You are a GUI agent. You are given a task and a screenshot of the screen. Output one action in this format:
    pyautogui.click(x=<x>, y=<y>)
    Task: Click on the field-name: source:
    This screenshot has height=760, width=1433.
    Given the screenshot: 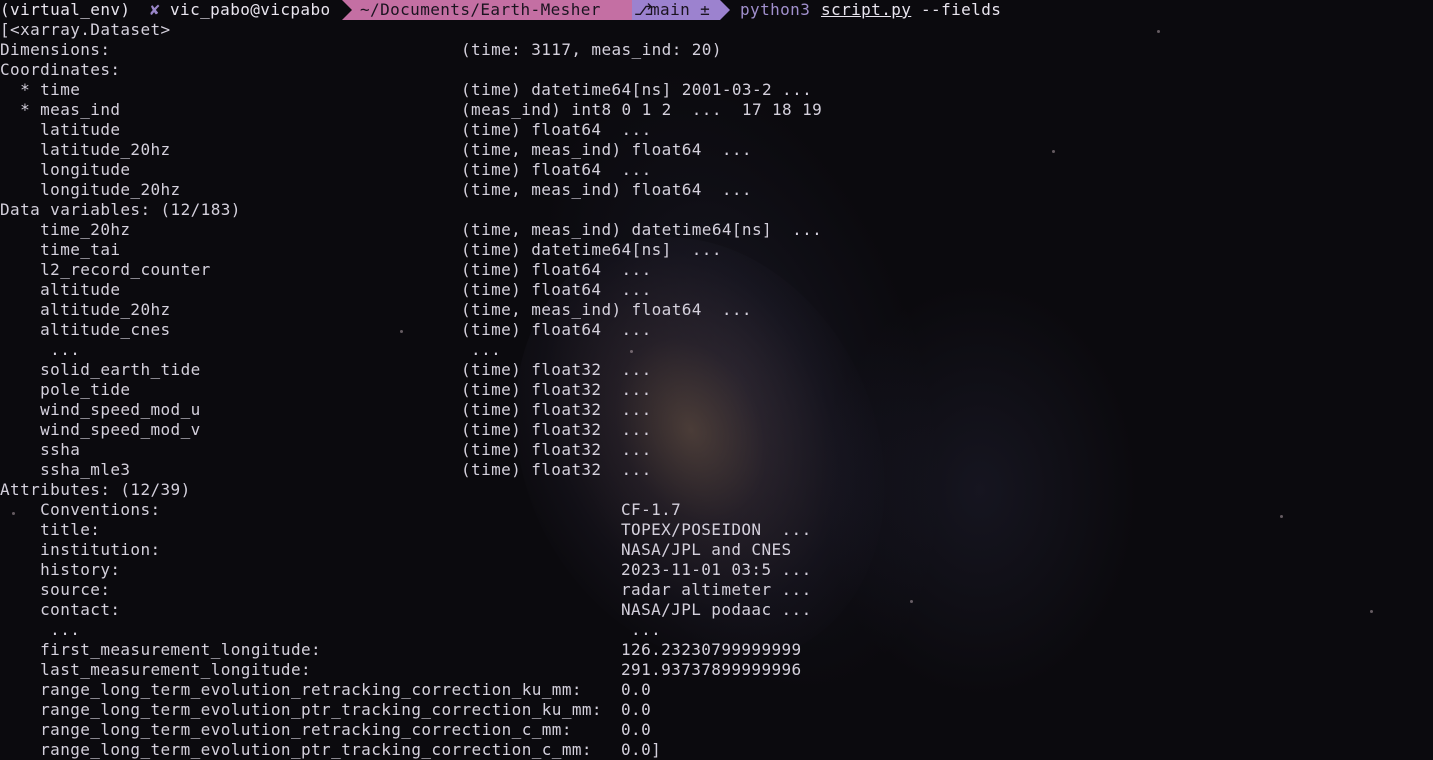 What is the action you would take?
    pyautogui.click(x=55, y=589)
    